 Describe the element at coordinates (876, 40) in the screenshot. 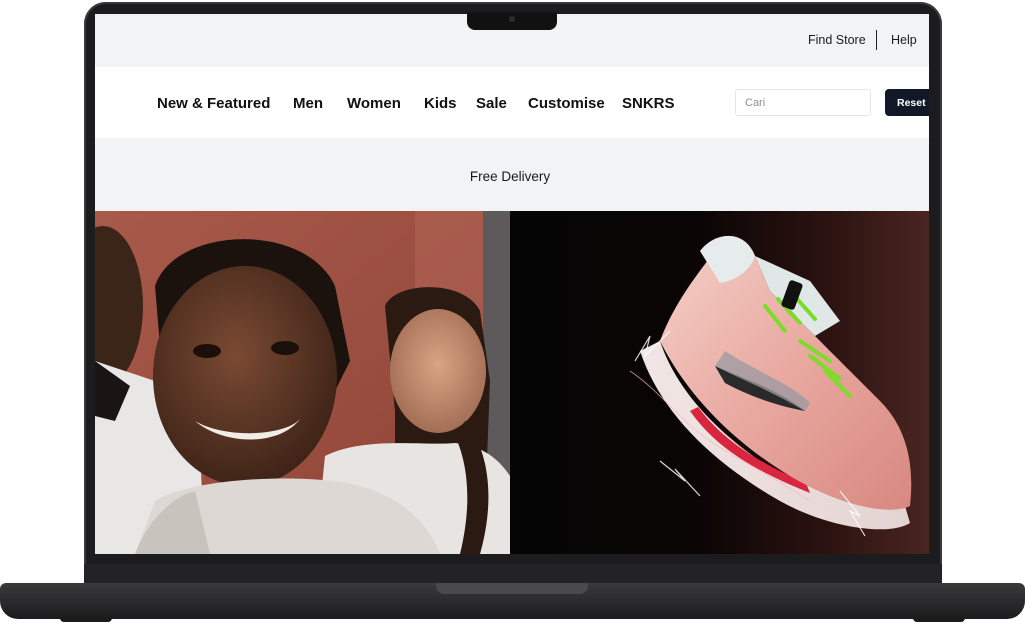

I see `utility-divider` at that location.